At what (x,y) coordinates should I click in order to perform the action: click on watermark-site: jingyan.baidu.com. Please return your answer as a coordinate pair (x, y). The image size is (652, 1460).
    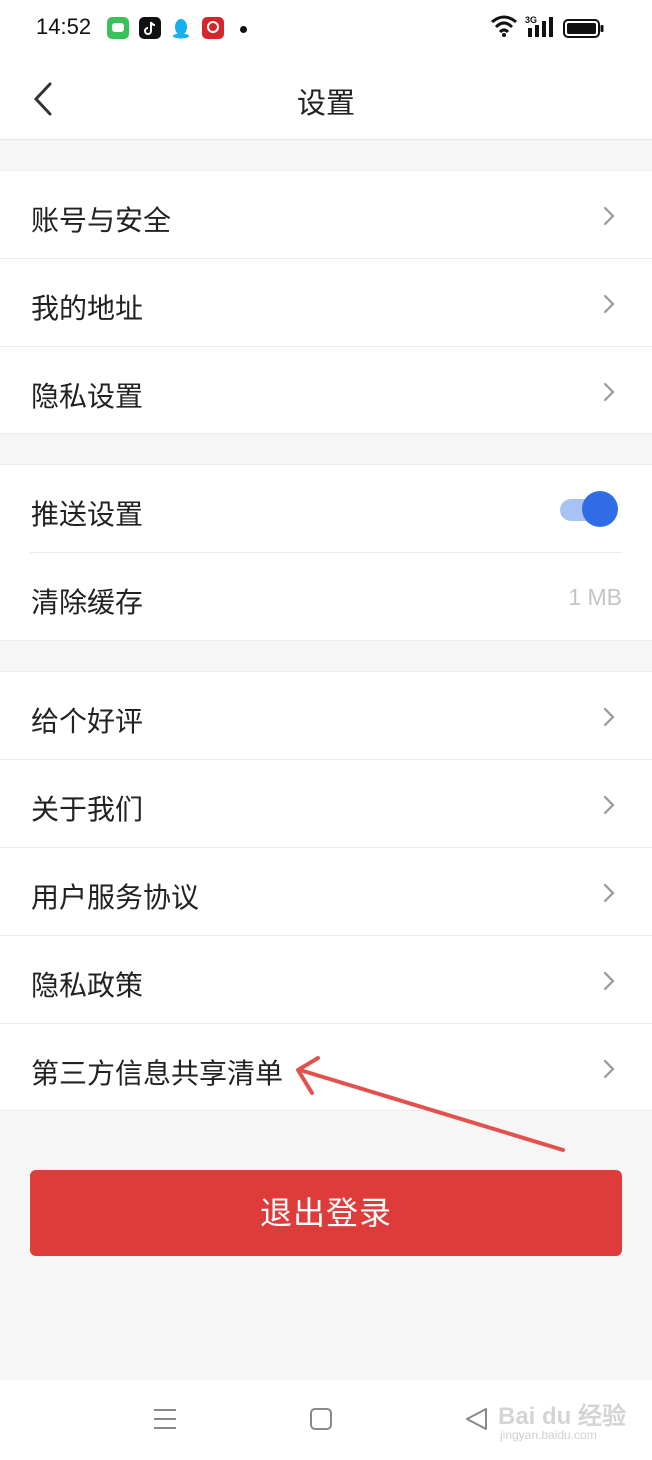
    Looking at the image, I should click on (548, 1435).